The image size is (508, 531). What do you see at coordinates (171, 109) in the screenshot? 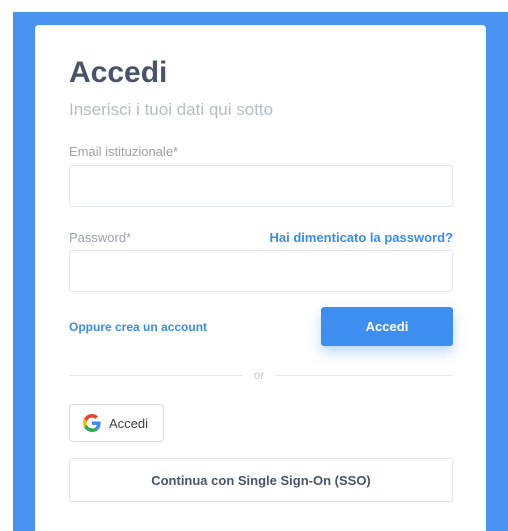
I see `page-subtitle: Inserisci i tuoi dati qui sotto` at bounding box center [171, 109].